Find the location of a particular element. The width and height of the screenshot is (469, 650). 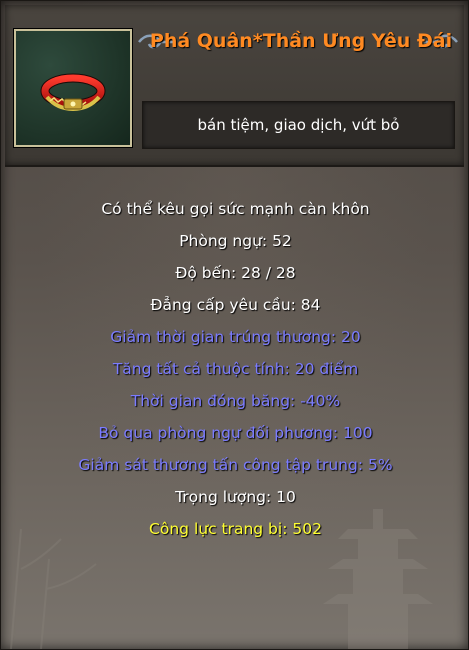

stat-line: Tăng tất cả thuộc tính: 20 điểm is located at coordinates (235, 369).